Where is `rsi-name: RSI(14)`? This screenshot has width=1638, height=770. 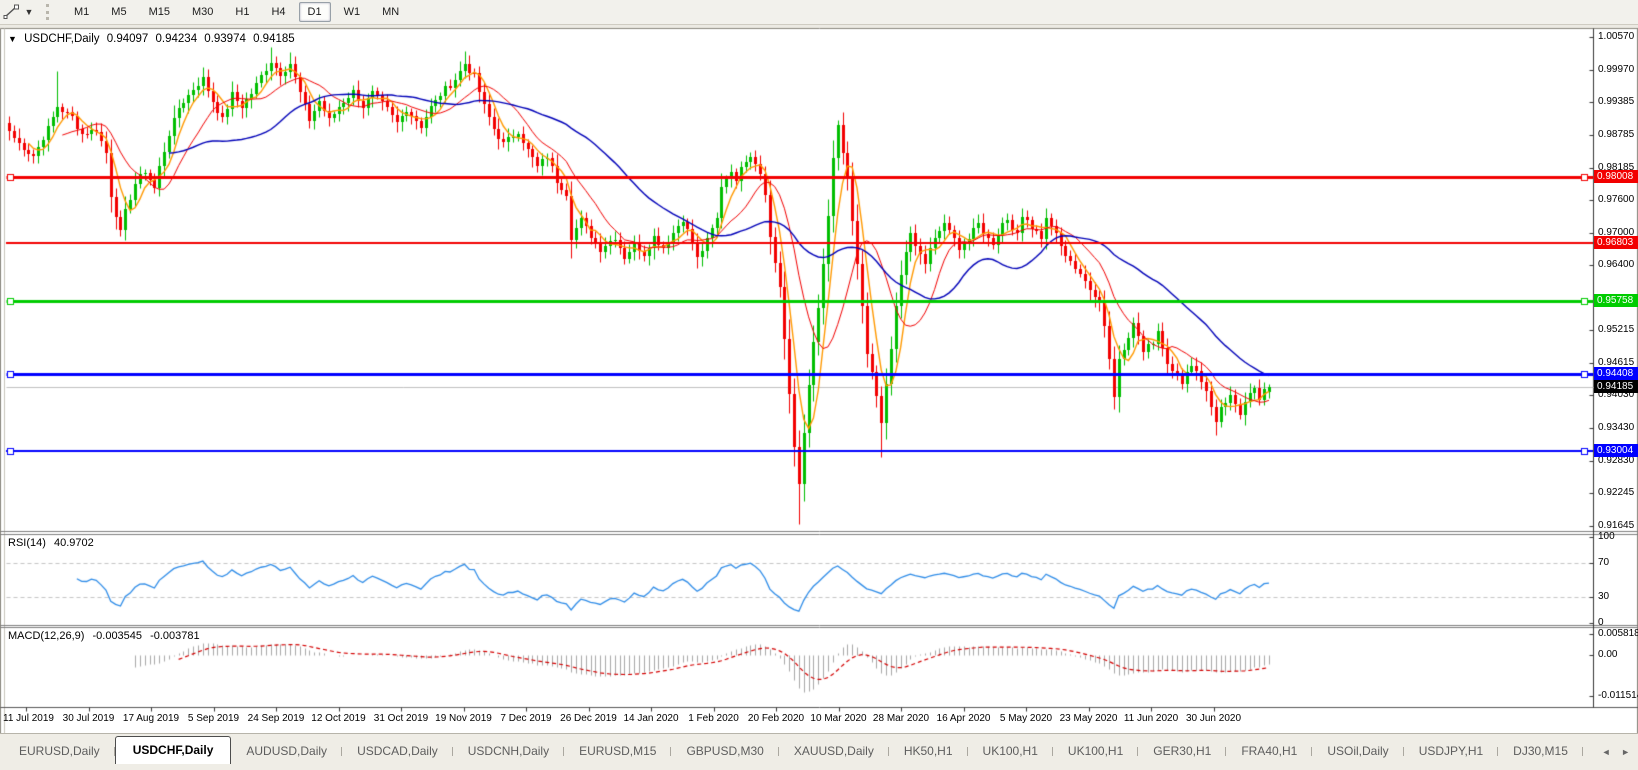 rsi-name: RSI(14) is located at coordinates (27, 543).